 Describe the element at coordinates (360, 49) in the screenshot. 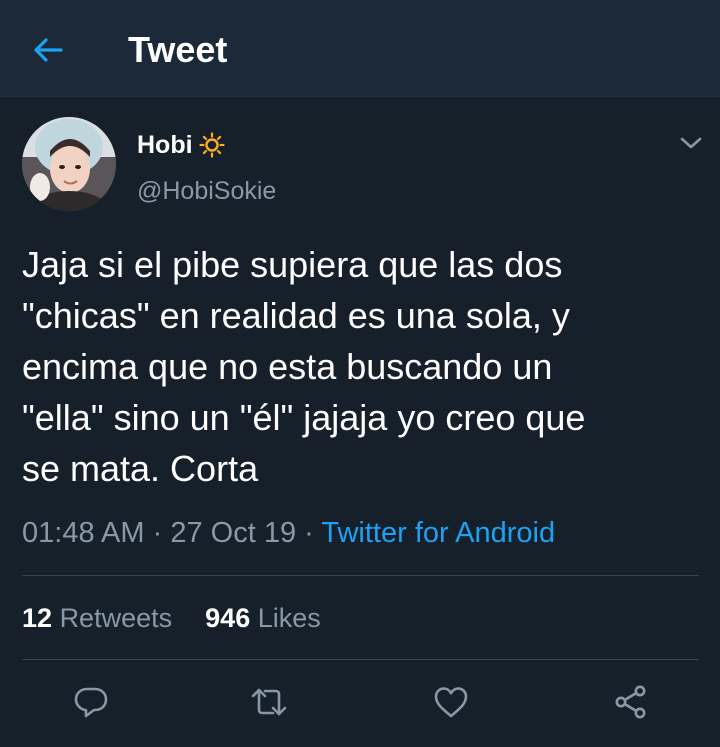

I see `top-bar: Tweet` at that location.